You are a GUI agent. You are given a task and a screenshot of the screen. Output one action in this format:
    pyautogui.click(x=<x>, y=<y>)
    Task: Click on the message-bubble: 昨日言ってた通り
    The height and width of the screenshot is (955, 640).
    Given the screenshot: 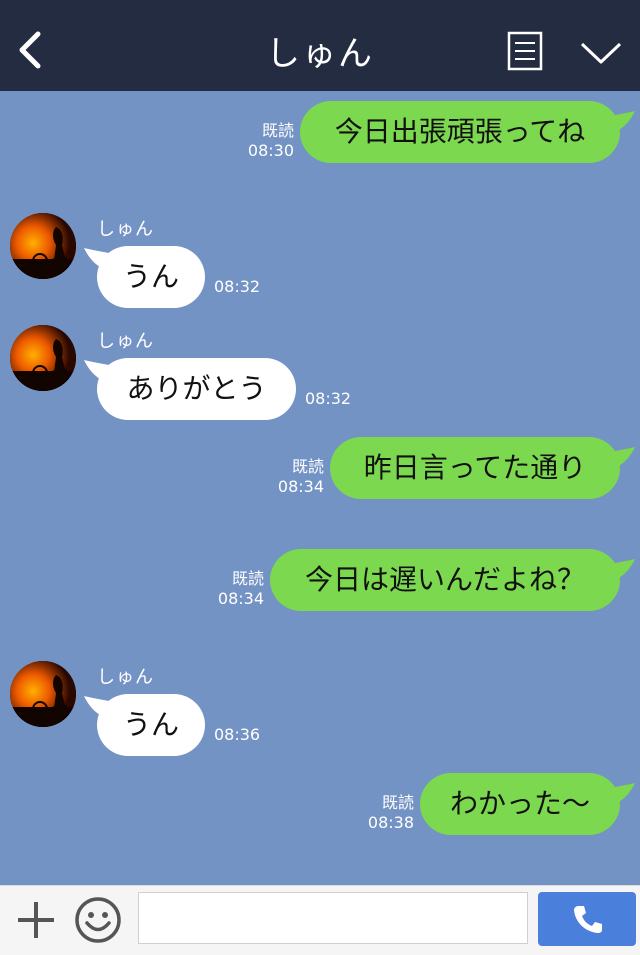 What is the action you would take?
    pyautogui.click(x=475, y=468)
    